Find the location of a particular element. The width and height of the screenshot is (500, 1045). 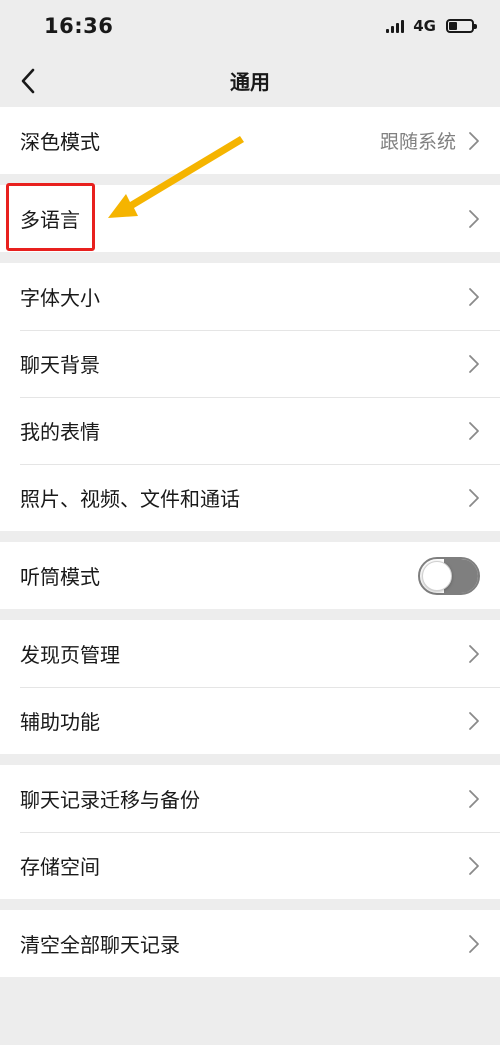

signal-icon is located at coordinates (395, 26).